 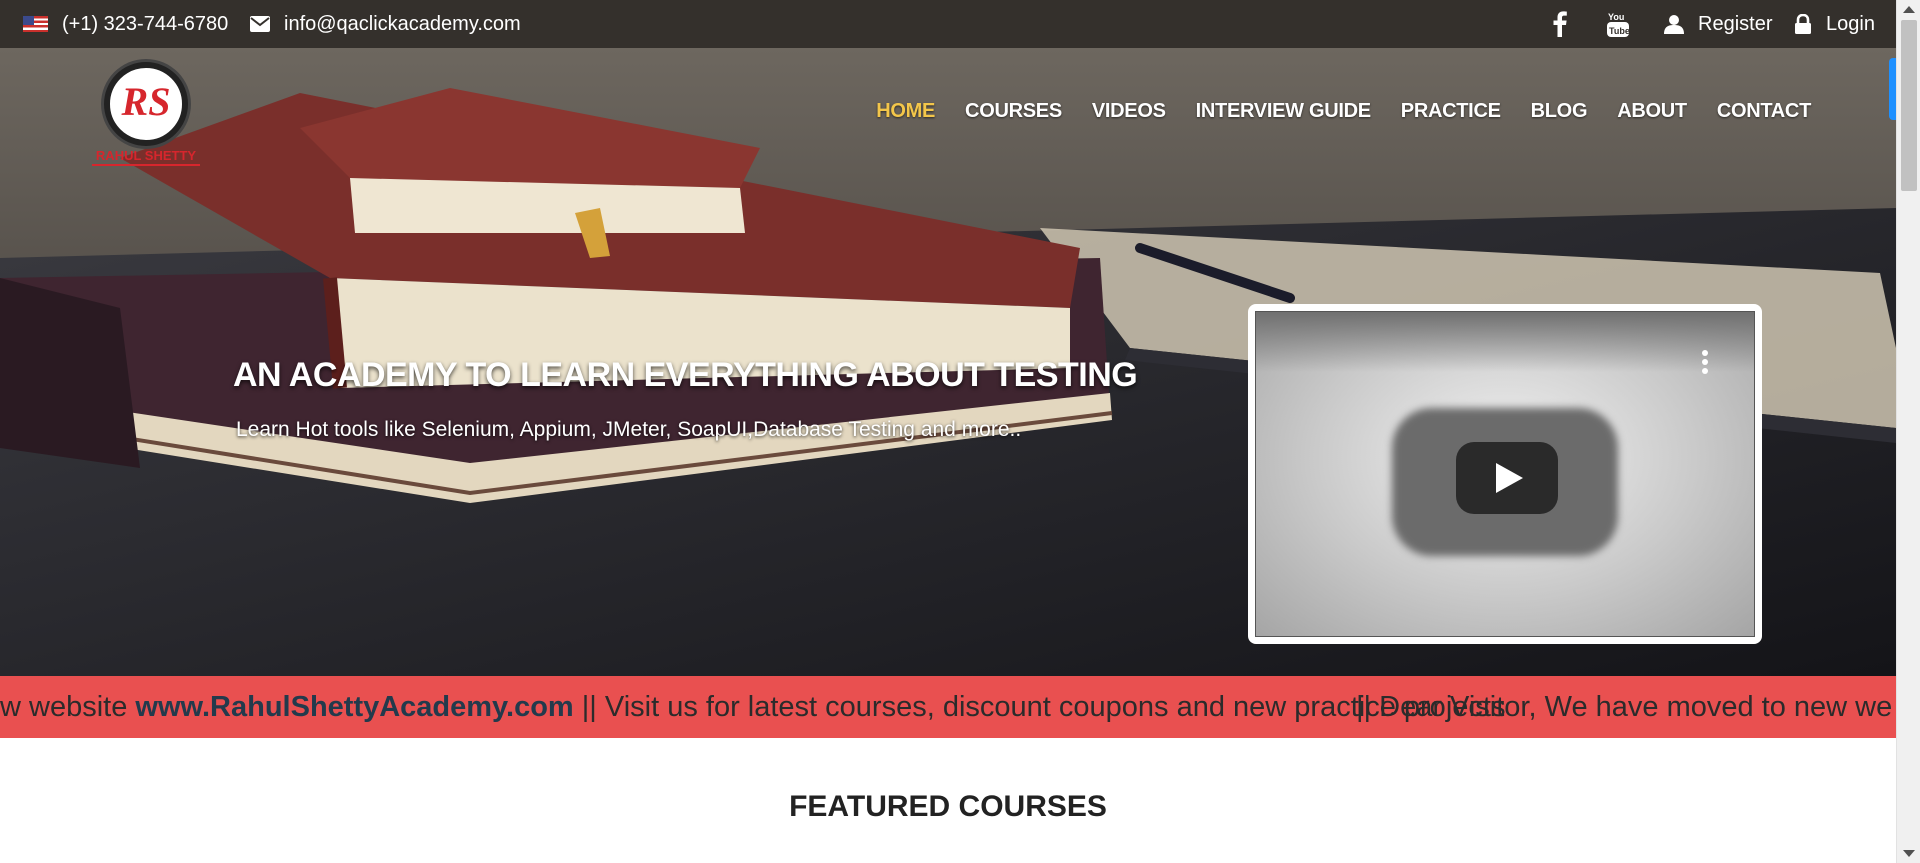 I want to click on register-link: Register, so click(x=1718, y=24).